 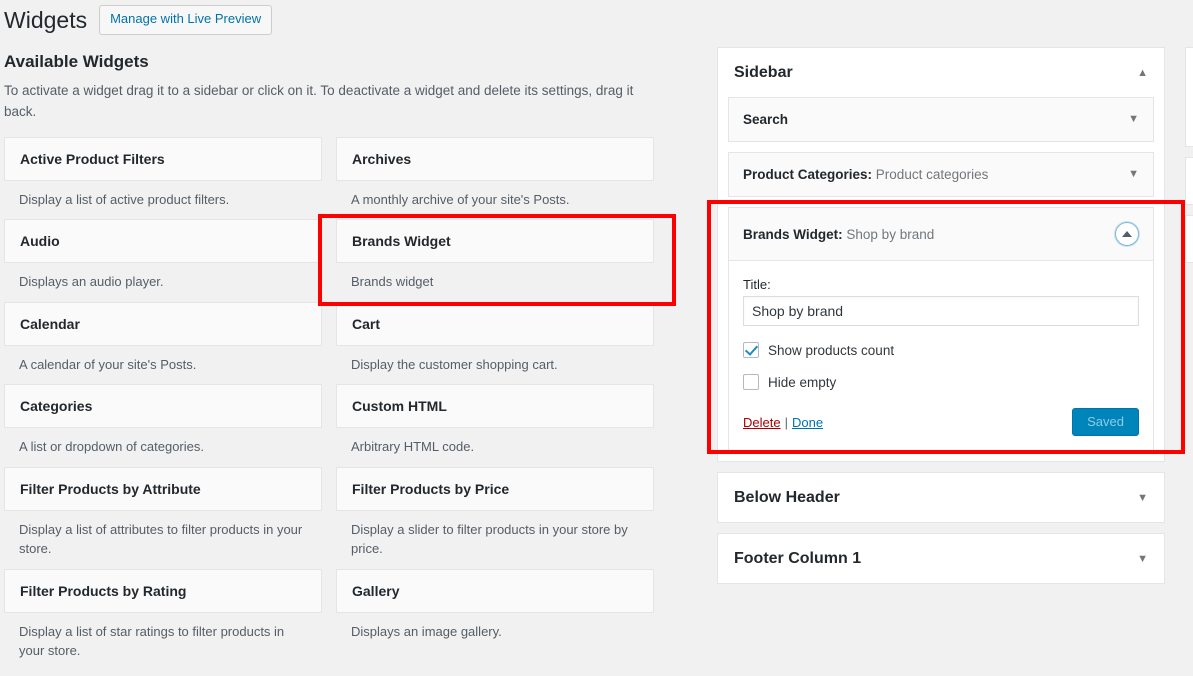 I want to click on sidebar-widget-type: Product Categories:, so click(x=808, y=174).